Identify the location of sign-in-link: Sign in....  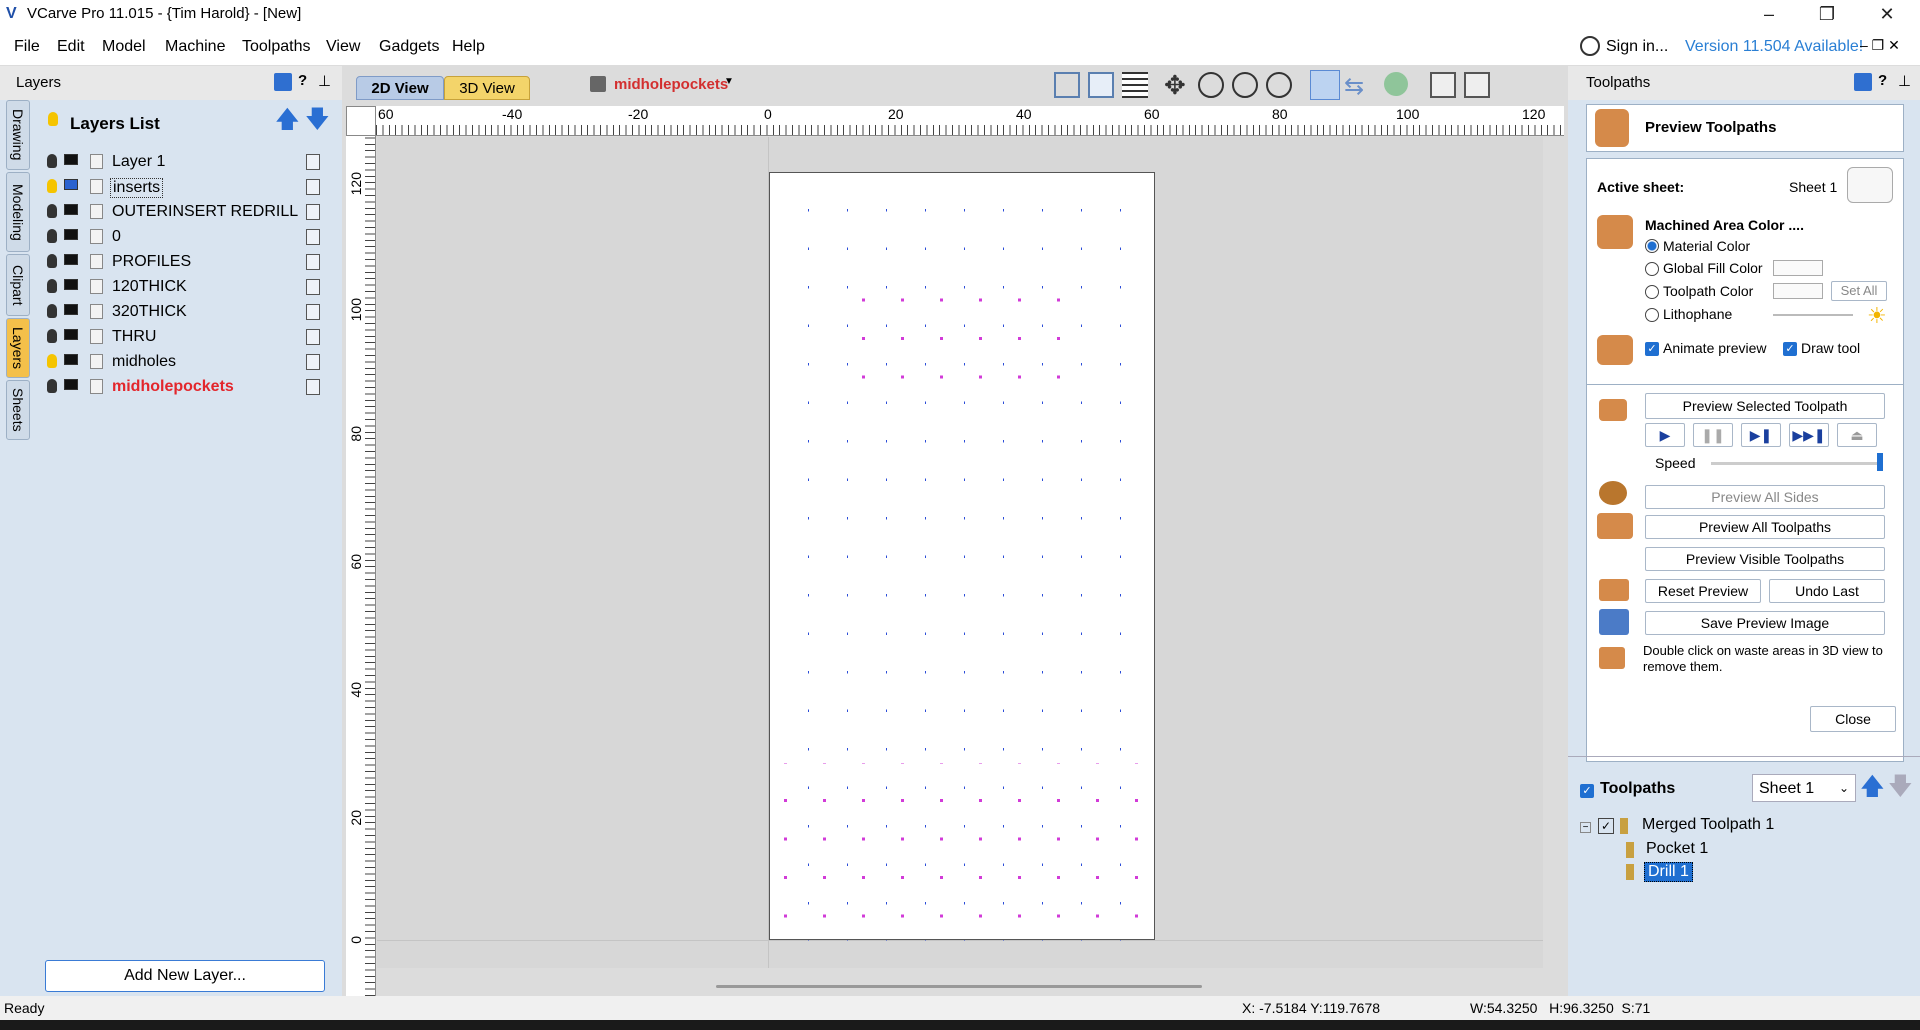
(1637, 47).